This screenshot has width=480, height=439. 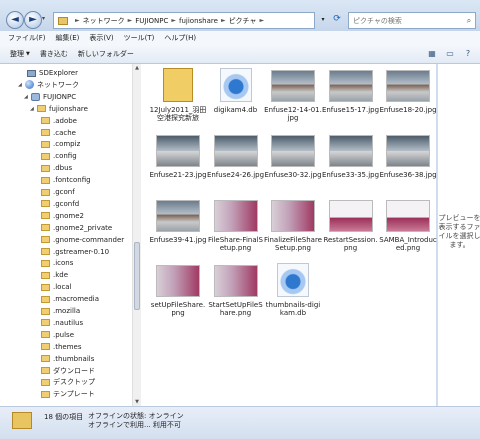 What do you see at coordinates (62, 180) in the screenshot?
I see `nav-item: .fontconfig` at bounding box center [62, 180].